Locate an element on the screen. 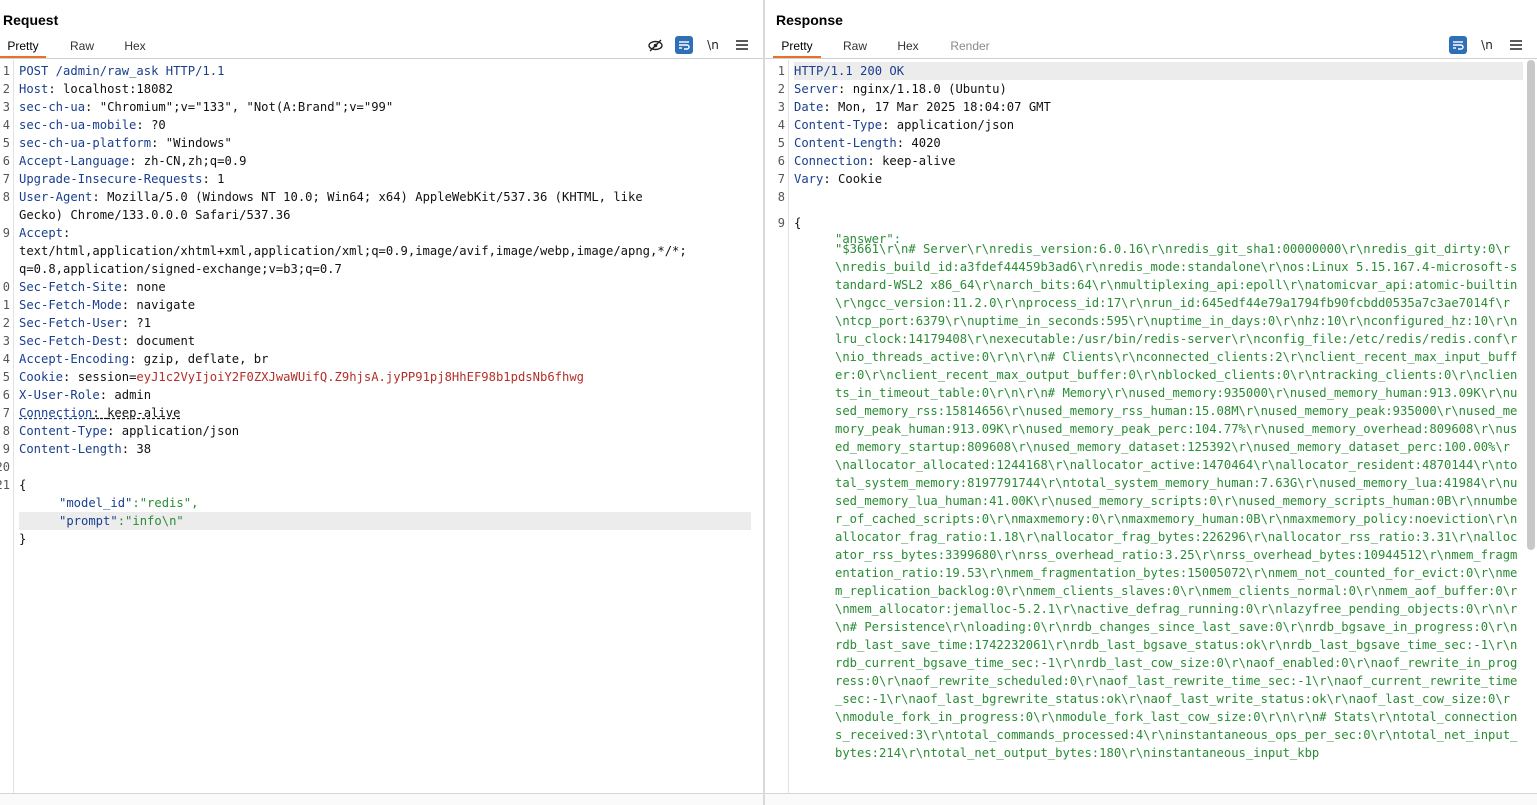  line-value: localhost:18082 is located at coordinates (118, 89).